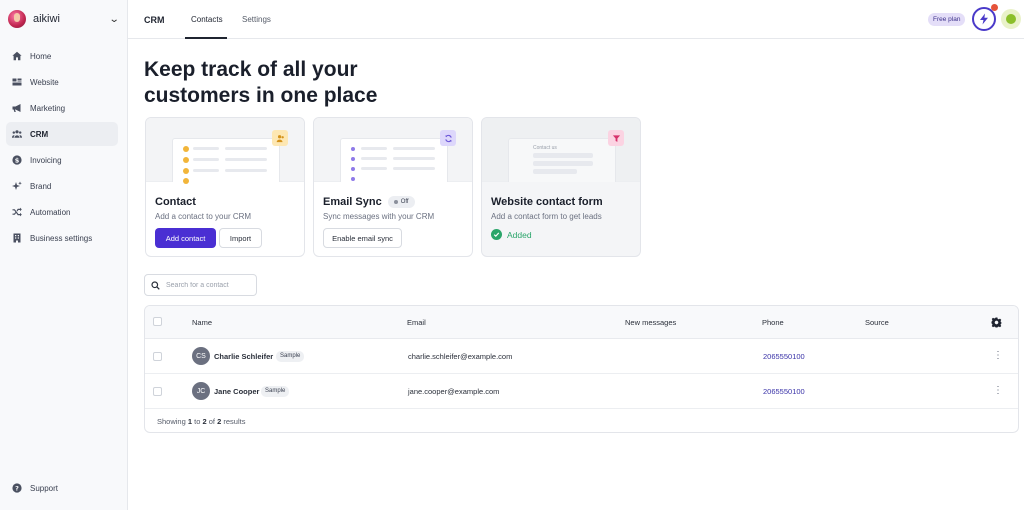 This screenshot has height=510, width=1024. Describe the element at coordinates (171, 421) in the screenshot. I see `pagination-prefix: Showing` at that location.